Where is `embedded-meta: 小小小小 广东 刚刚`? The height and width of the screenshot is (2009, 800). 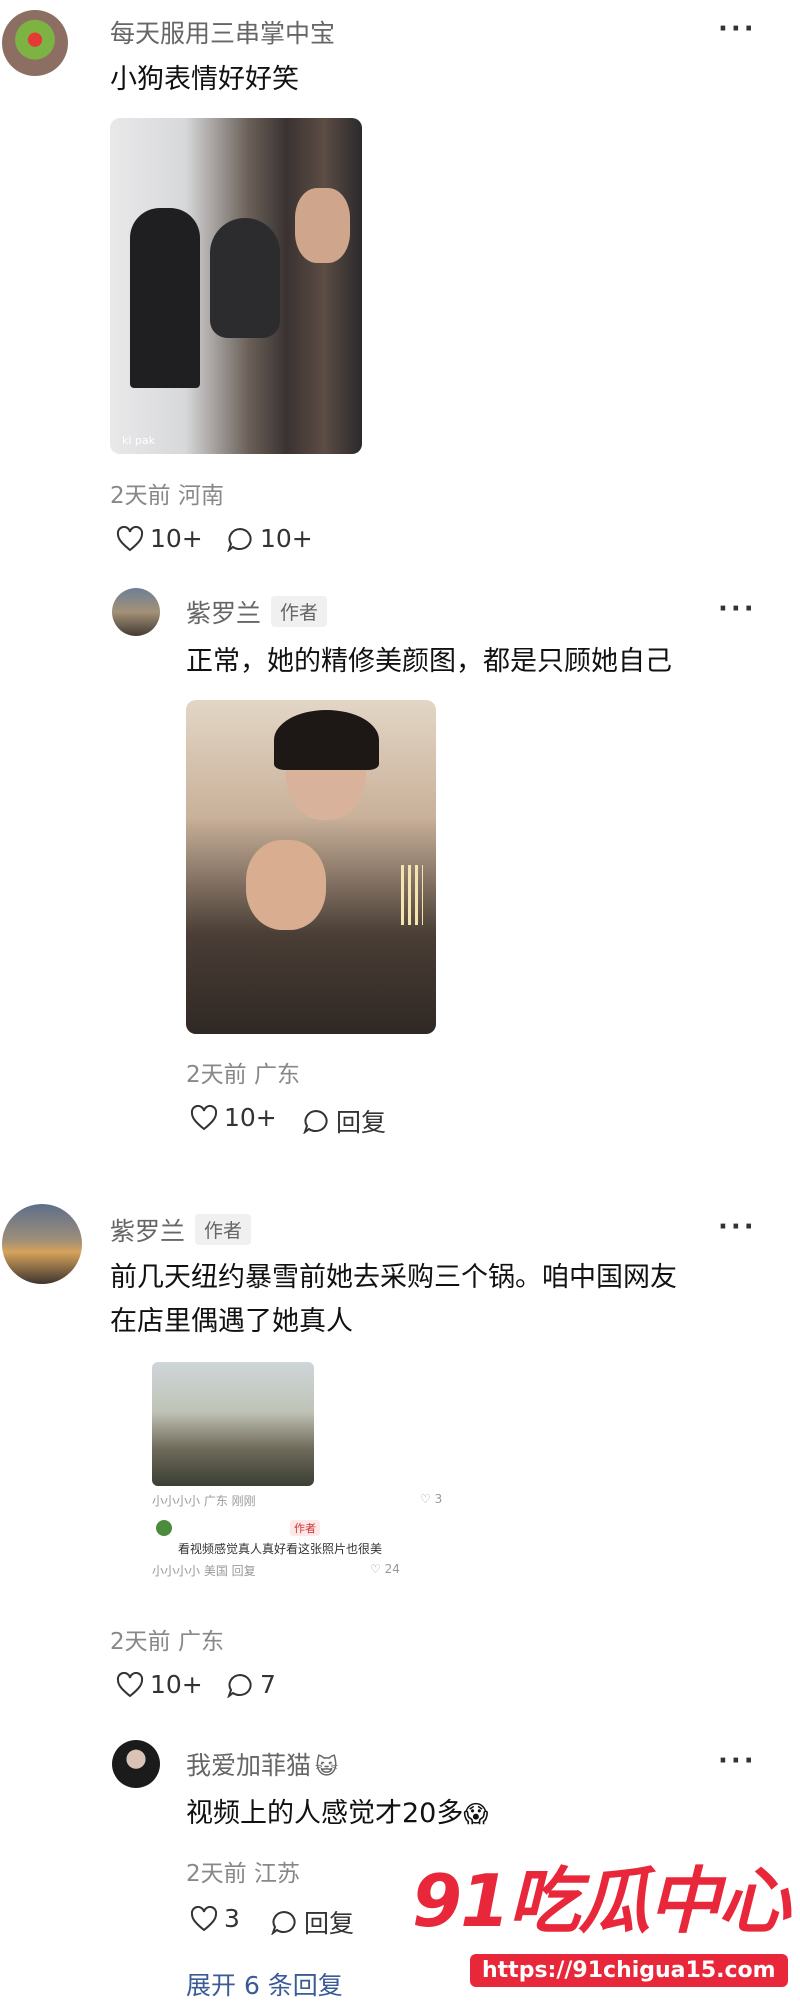 embedded-meta: 小小小小 广东 刚刚 is located at coordinates (204, 1501).